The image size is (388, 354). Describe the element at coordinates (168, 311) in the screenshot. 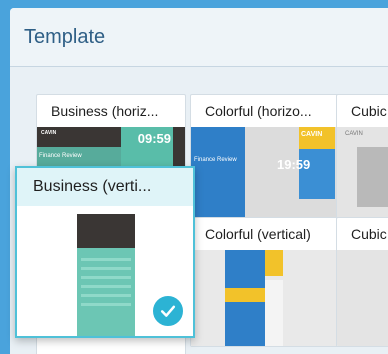

I see `checkmark-icon` at that location.